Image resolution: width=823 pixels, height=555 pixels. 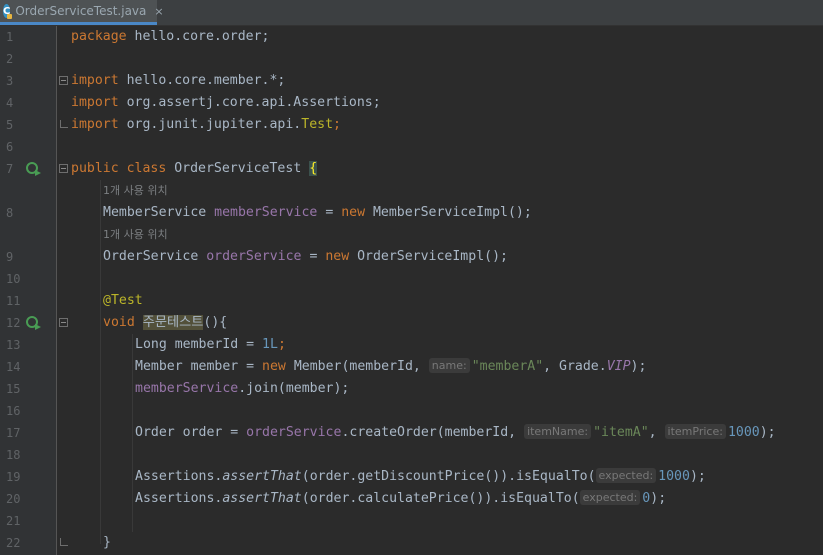 What do you see at coordinates (210, 344) in the screenshot?
I see `code-line-13: Long memberId = 1L;` at bounding box center [210, 344].